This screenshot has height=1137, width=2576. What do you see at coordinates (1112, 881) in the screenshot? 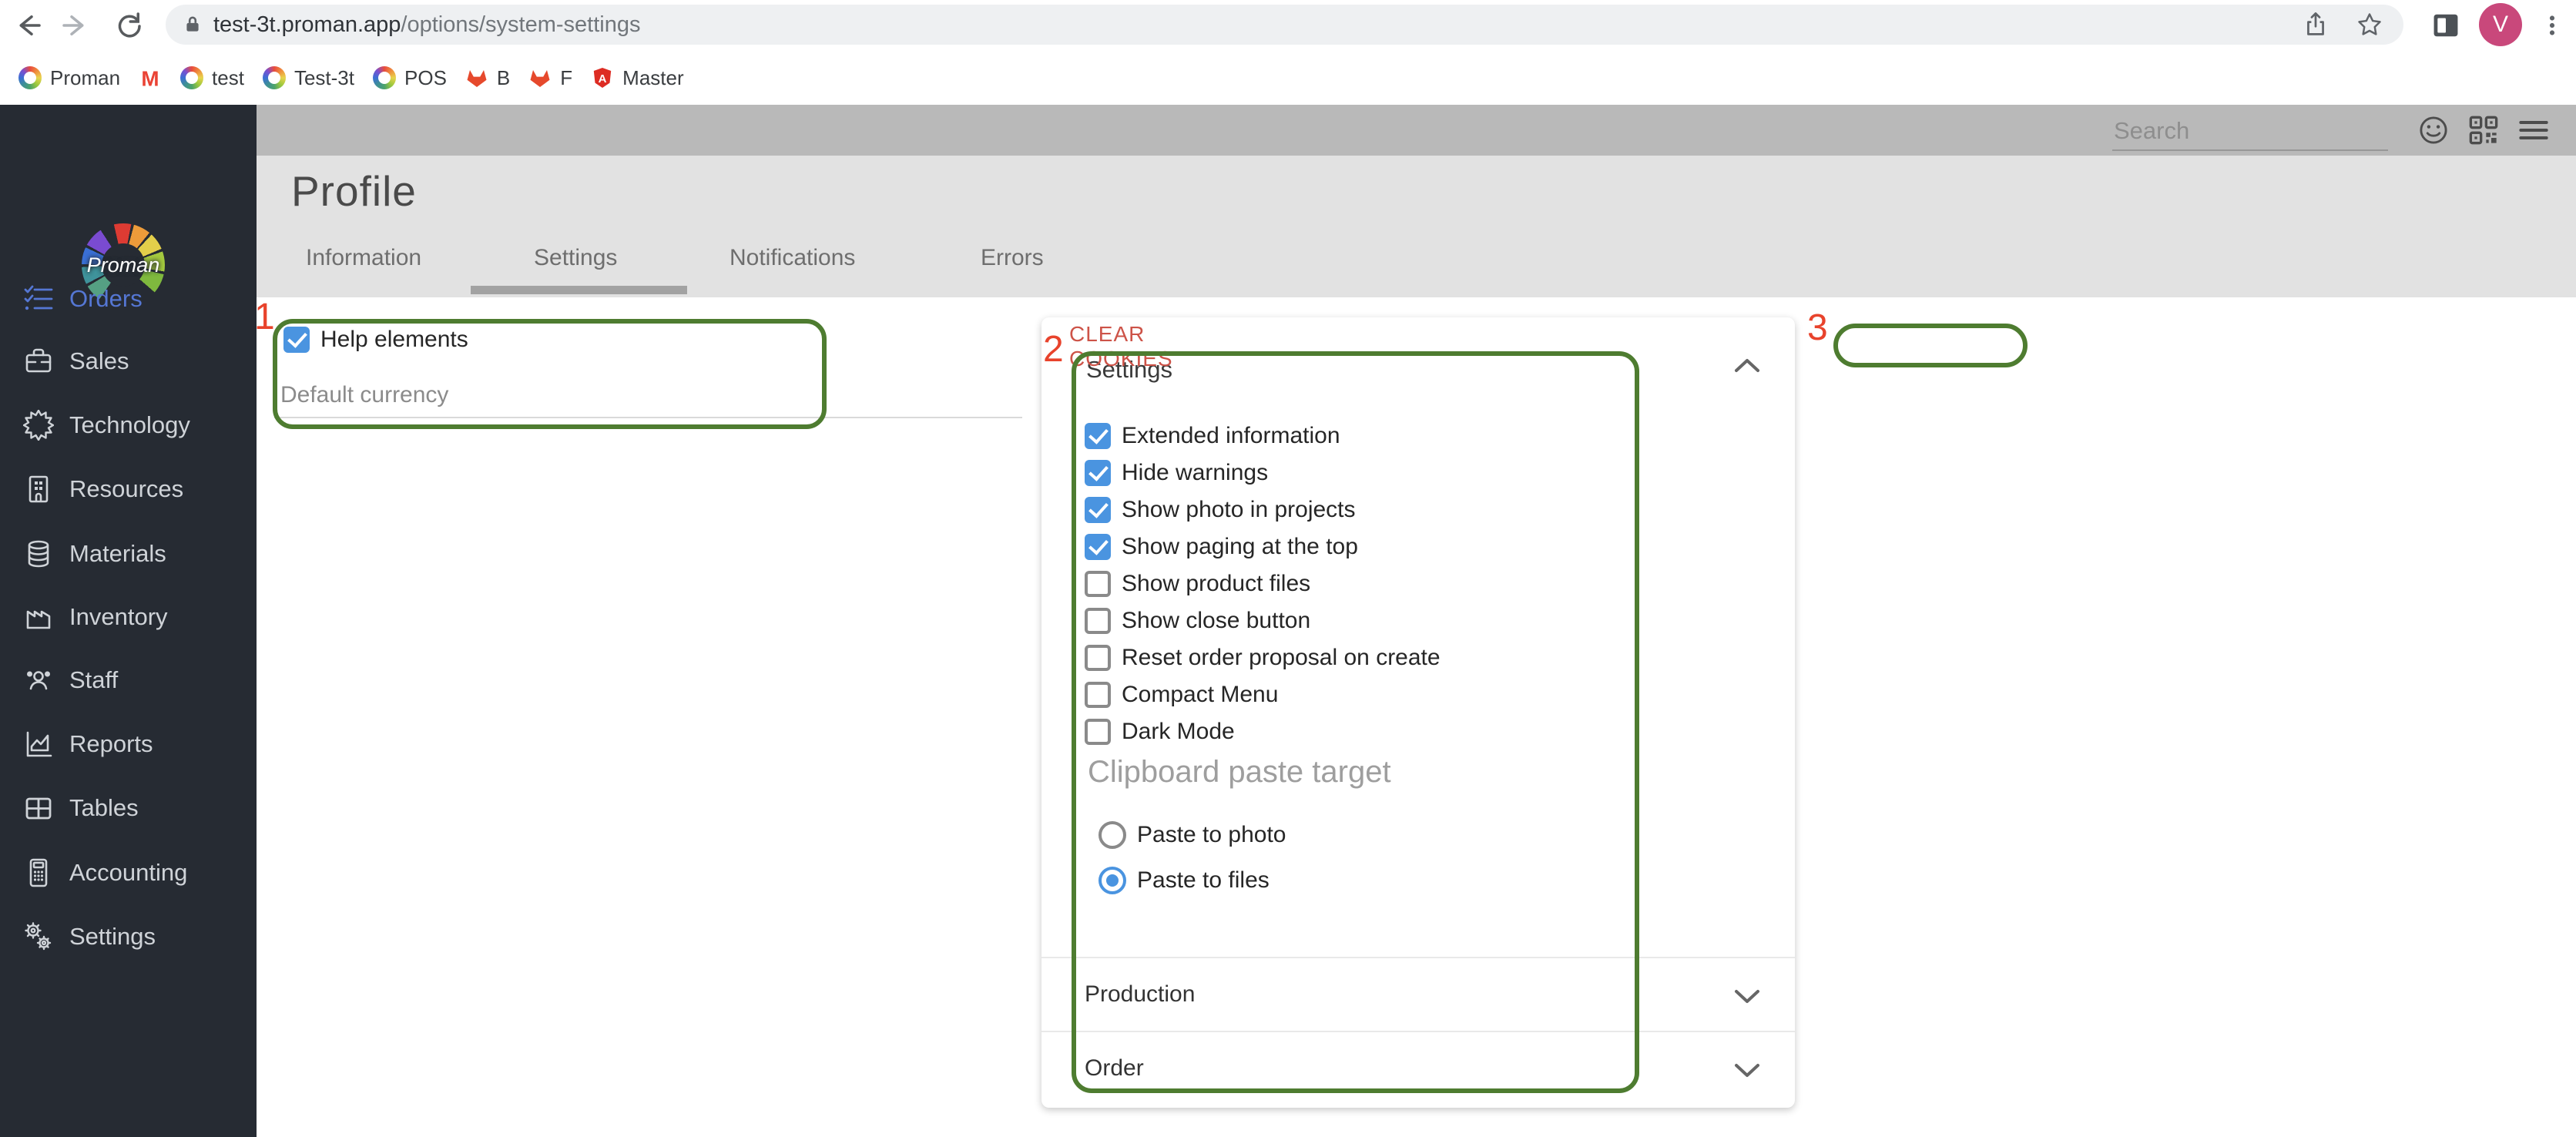
I see `paste-to-files-radio` at bounding box center [1112, 881].